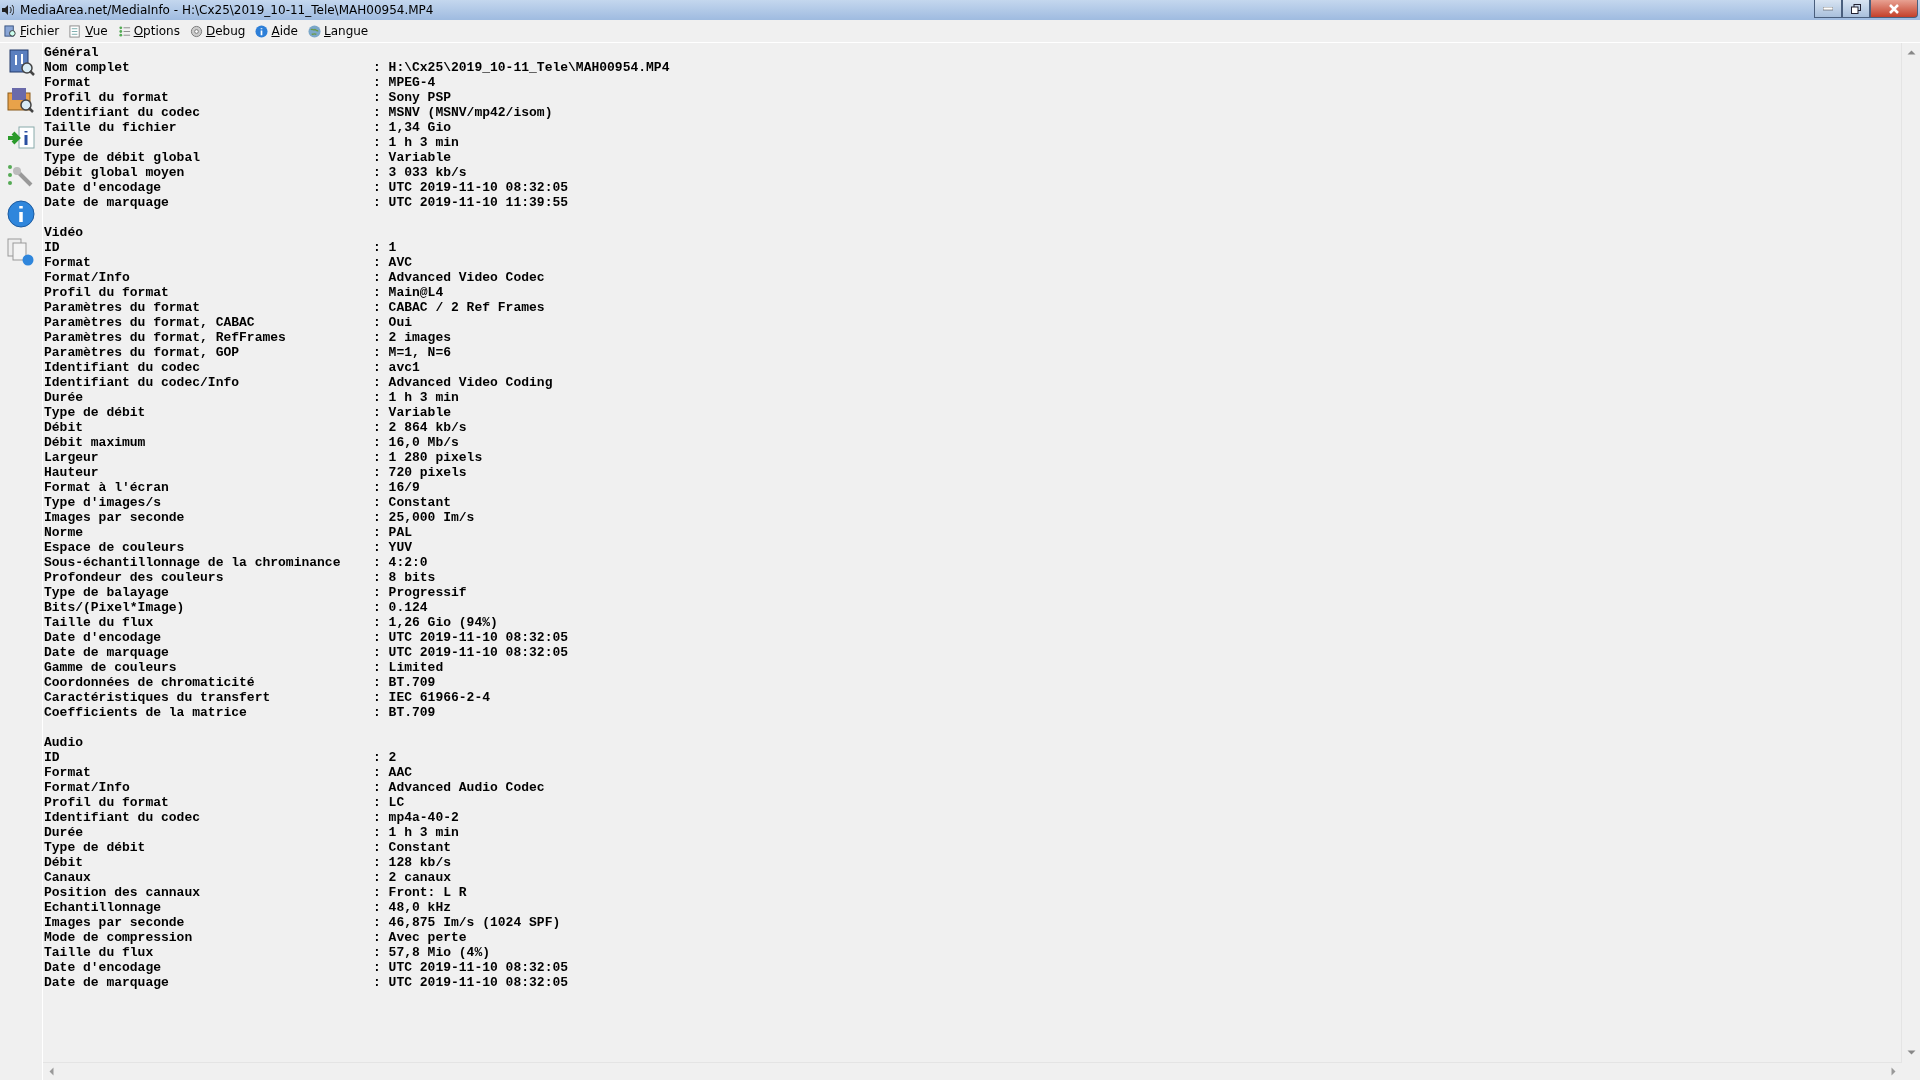 The width and height of the screenshot is (1920, 1080). What do you see at coordinates (95, 442) in the screenshot?
I see `field-label: Débit maximum` at bounding box center [95, 442].